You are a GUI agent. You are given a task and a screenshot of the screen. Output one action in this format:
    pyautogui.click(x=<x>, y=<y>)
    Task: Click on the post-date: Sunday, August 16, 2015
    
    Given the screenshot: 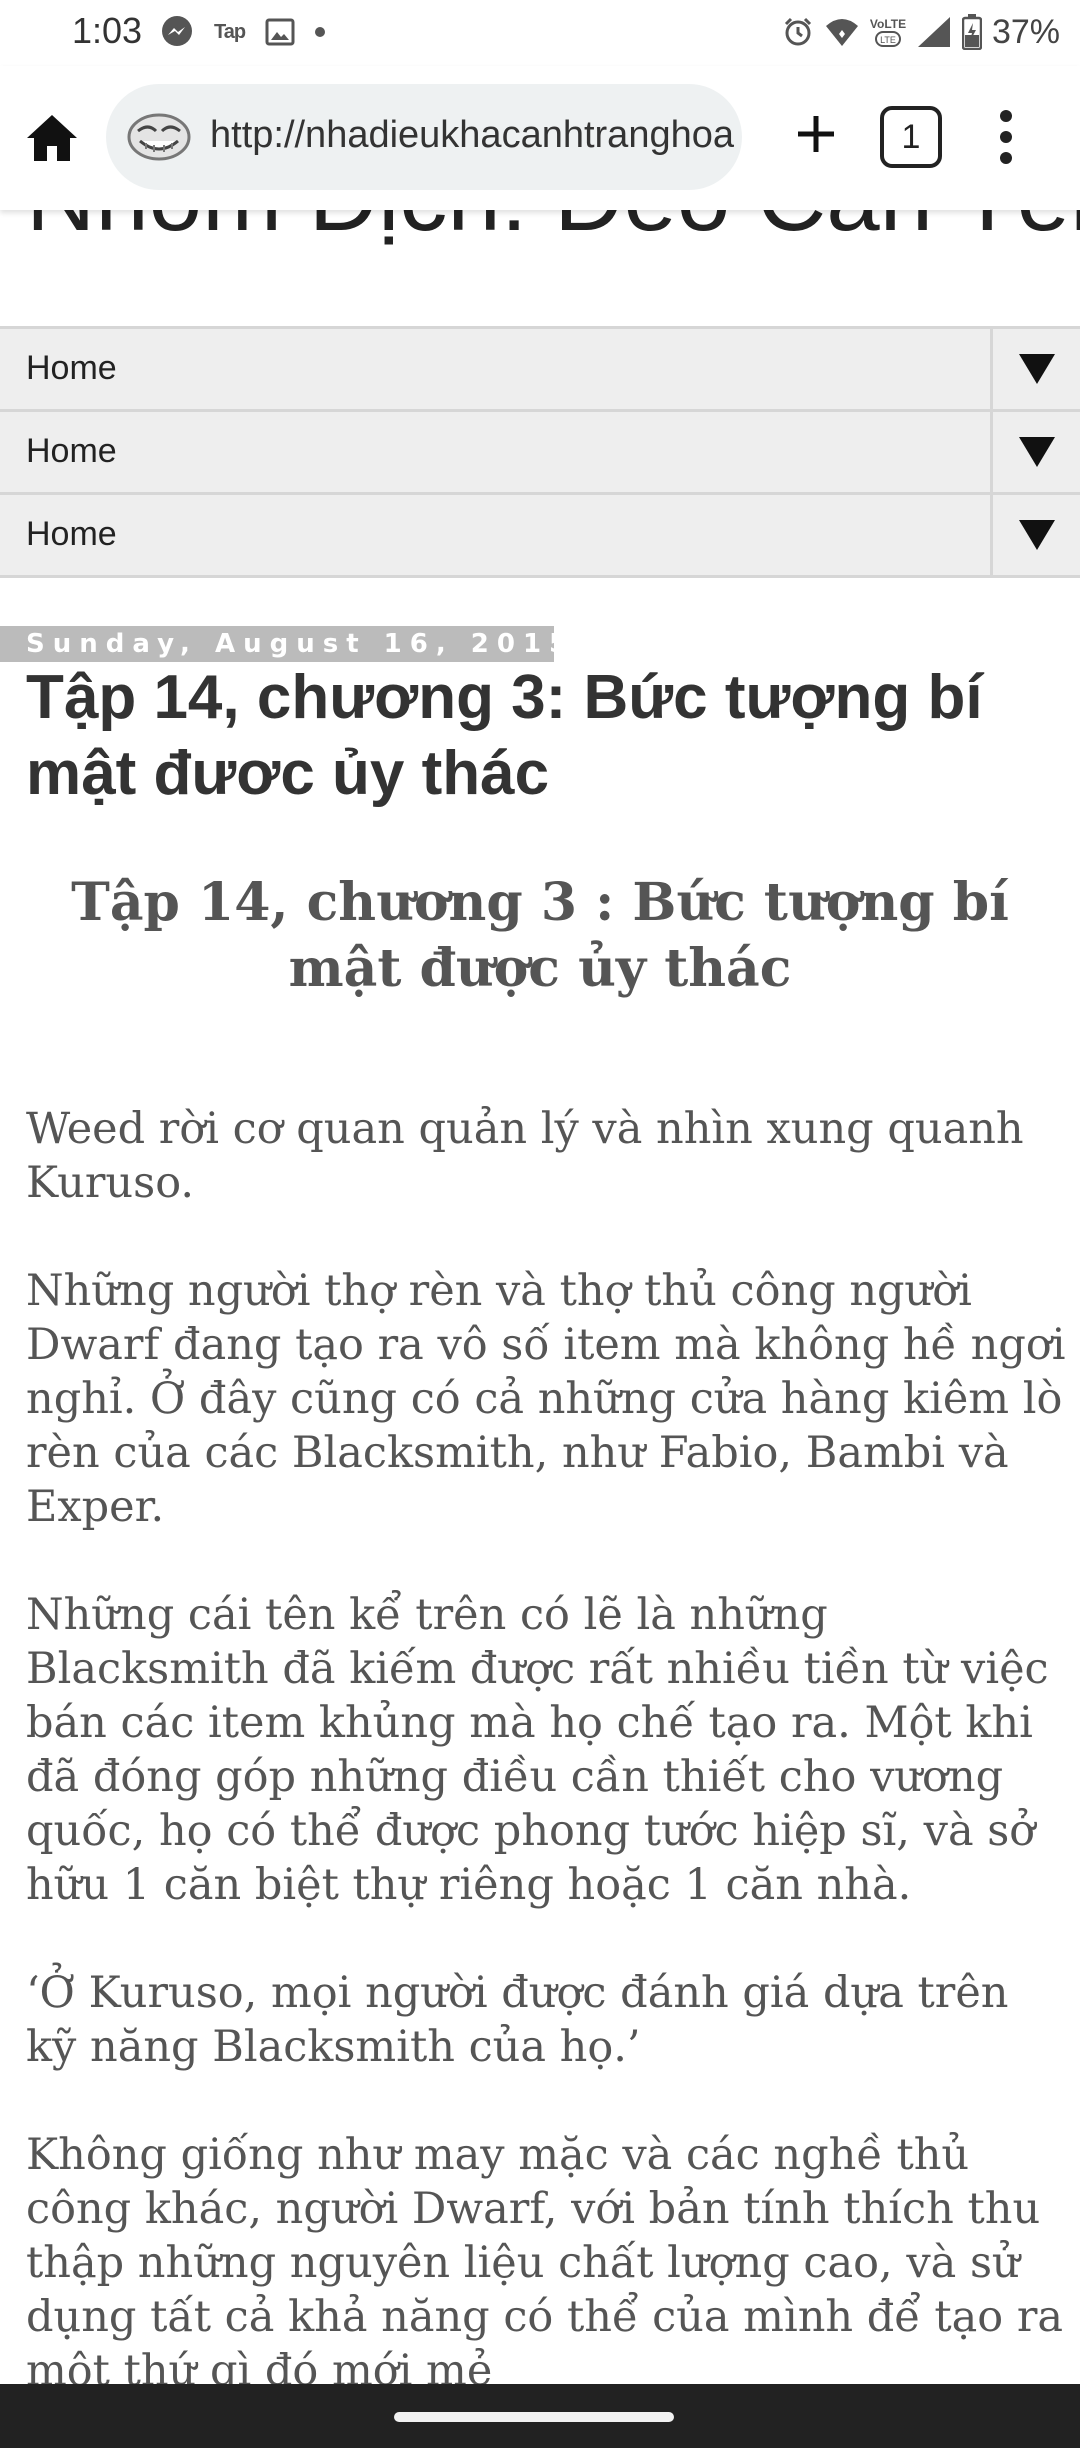 What is the action you would take?
    pyautogui.click(x=283, y=644)
    